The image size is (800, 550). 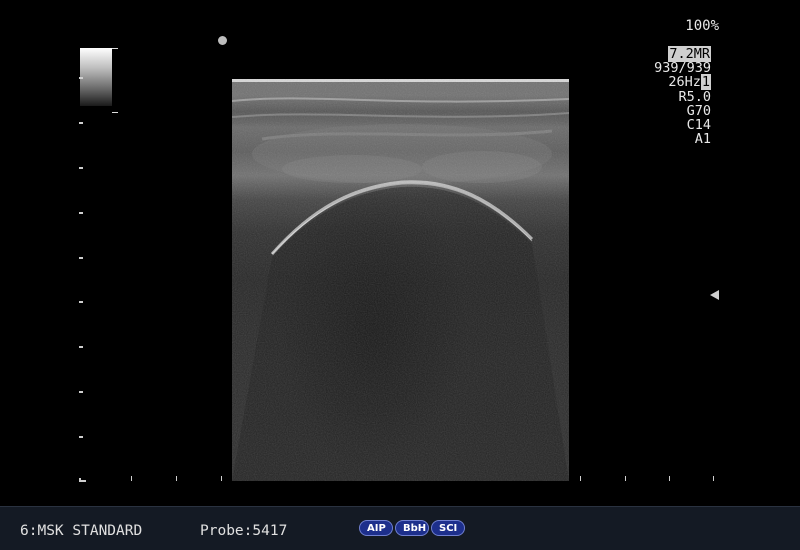 I want to click on param-line-g: G70, so click(x=698, y=110).